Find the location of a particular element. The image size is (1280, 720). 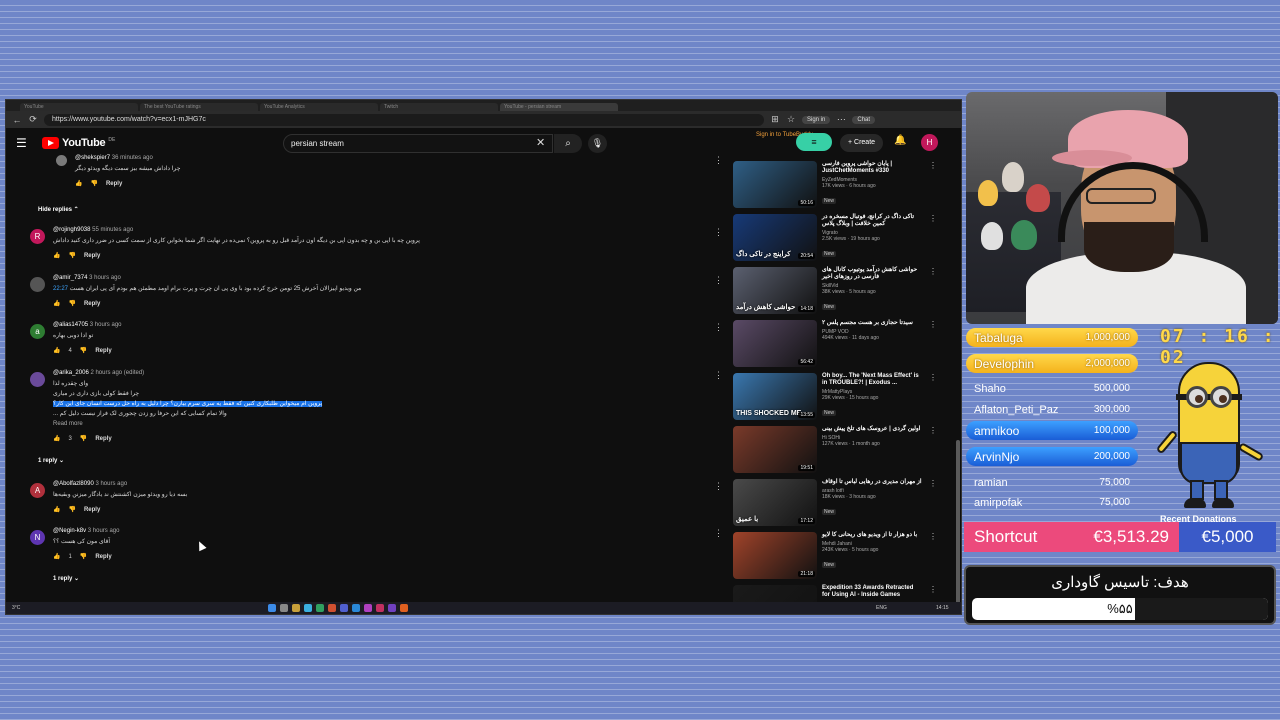

comment-author: @amir_7374 is located at coordinates (70, 278).